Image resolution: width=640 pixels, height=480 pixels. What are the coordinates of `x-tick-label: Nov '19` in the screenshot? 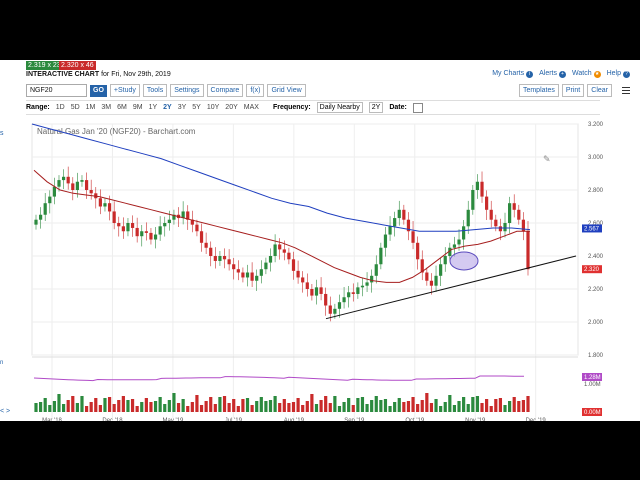 It's located at (475, 419).